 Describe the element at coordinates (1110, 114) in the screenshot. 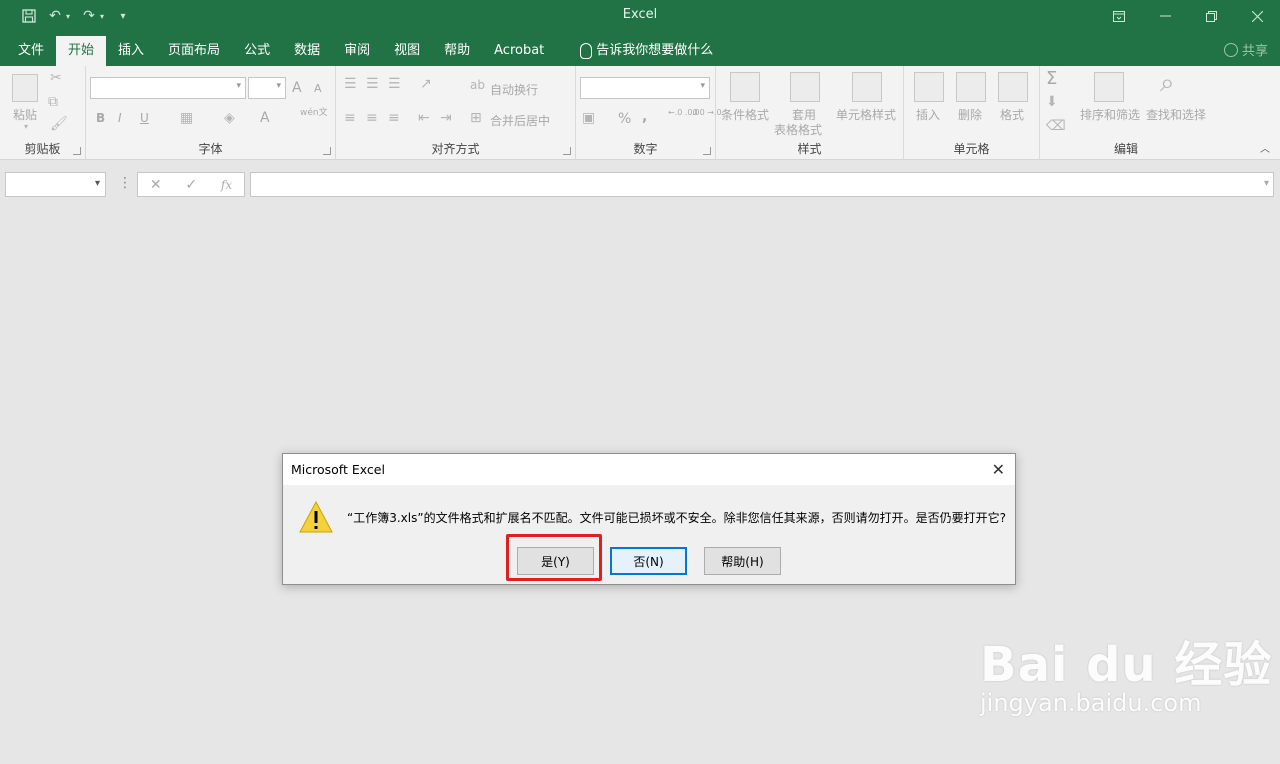

I see `sort-filter-label: 排序和筛选` at that location.